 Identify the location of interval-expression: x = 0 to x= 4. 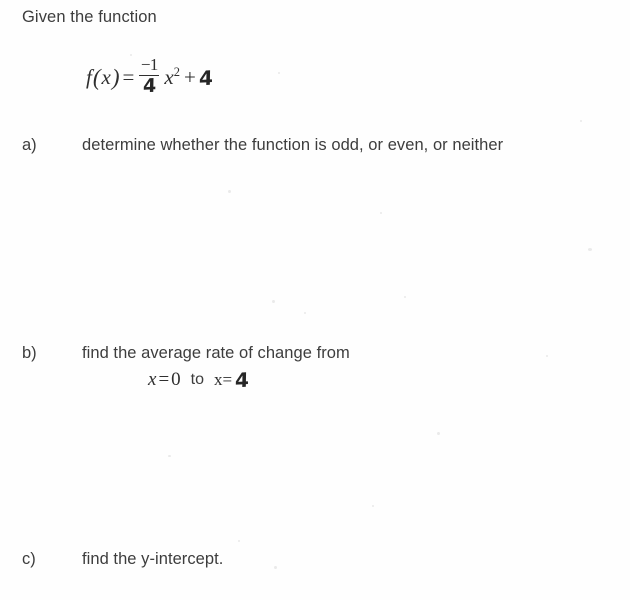
(199, 380).